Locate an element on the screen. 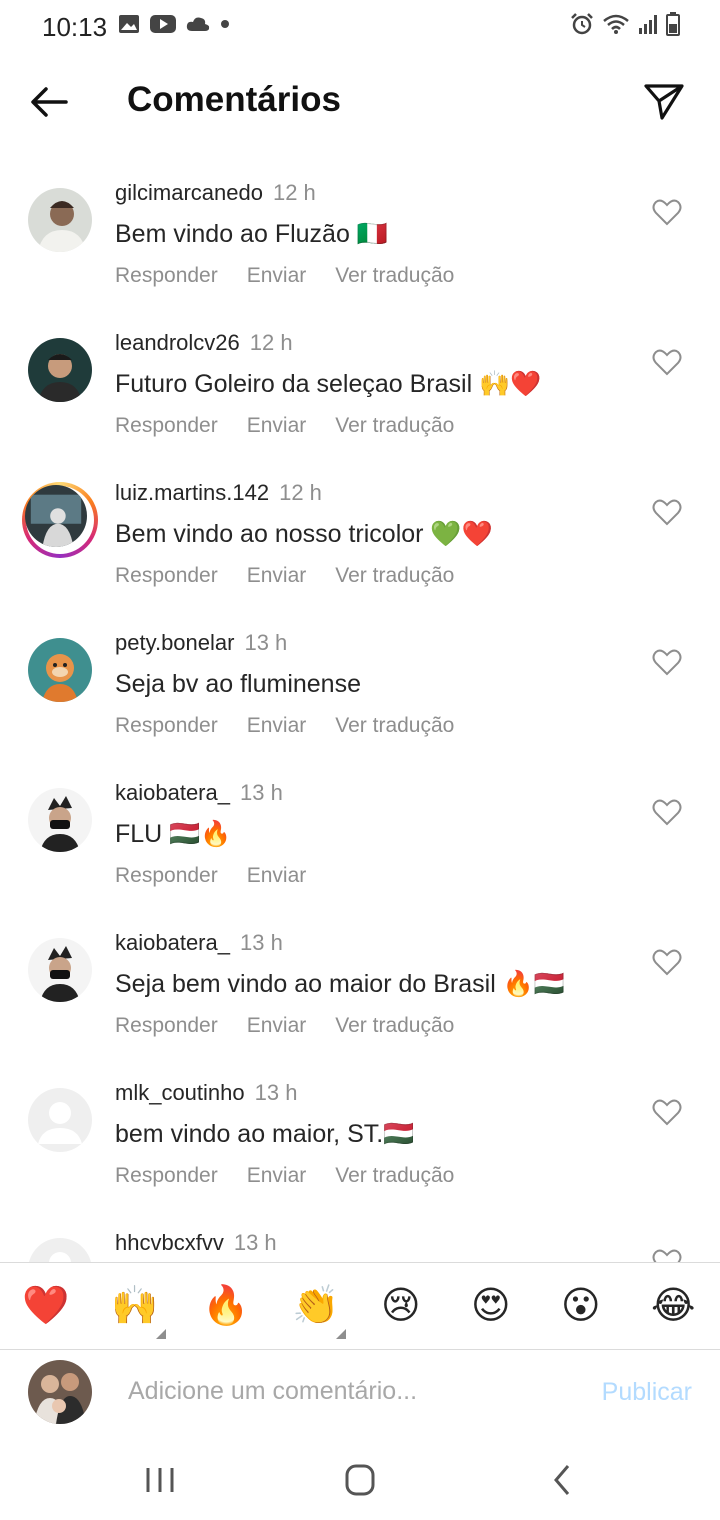 The height and width of the screenshot is (1520, 720). emoji-bar: ❤️ 🙌 🔥 👏 😢 😍 😮 😂 is located at coordinates (360, 1306).